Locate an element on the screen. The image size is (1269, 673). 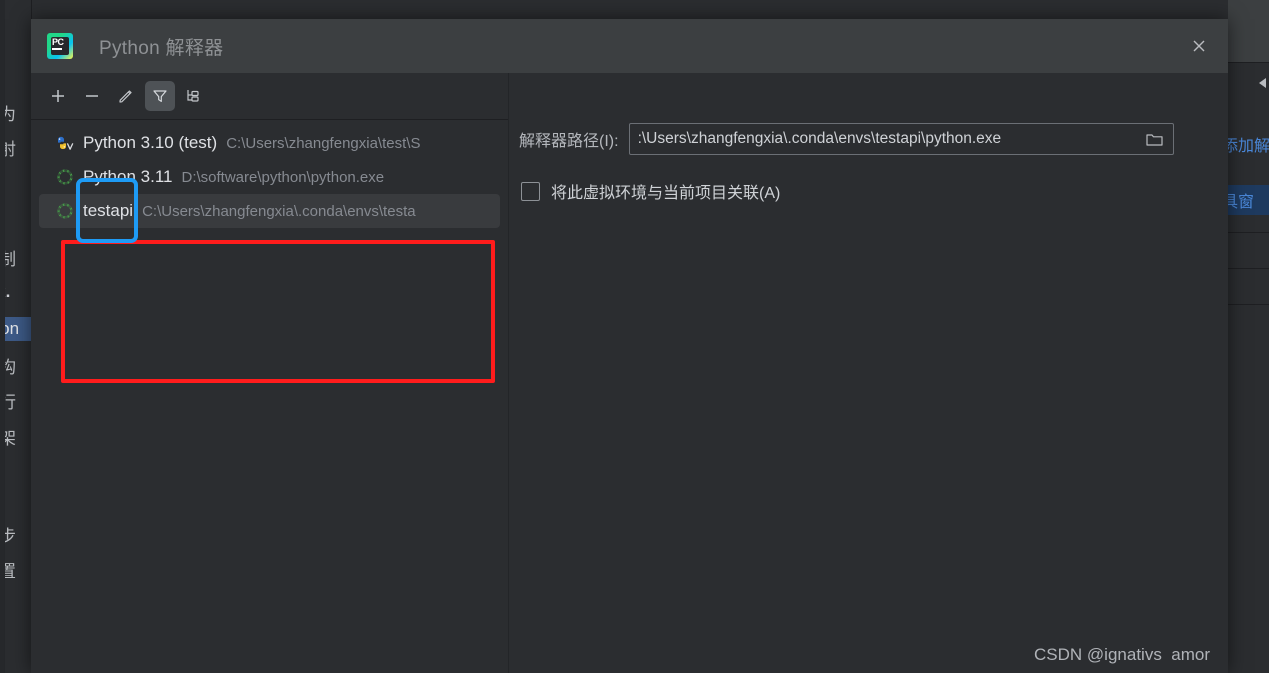
background-right-toolbar is located at coordinates (1248, 31).